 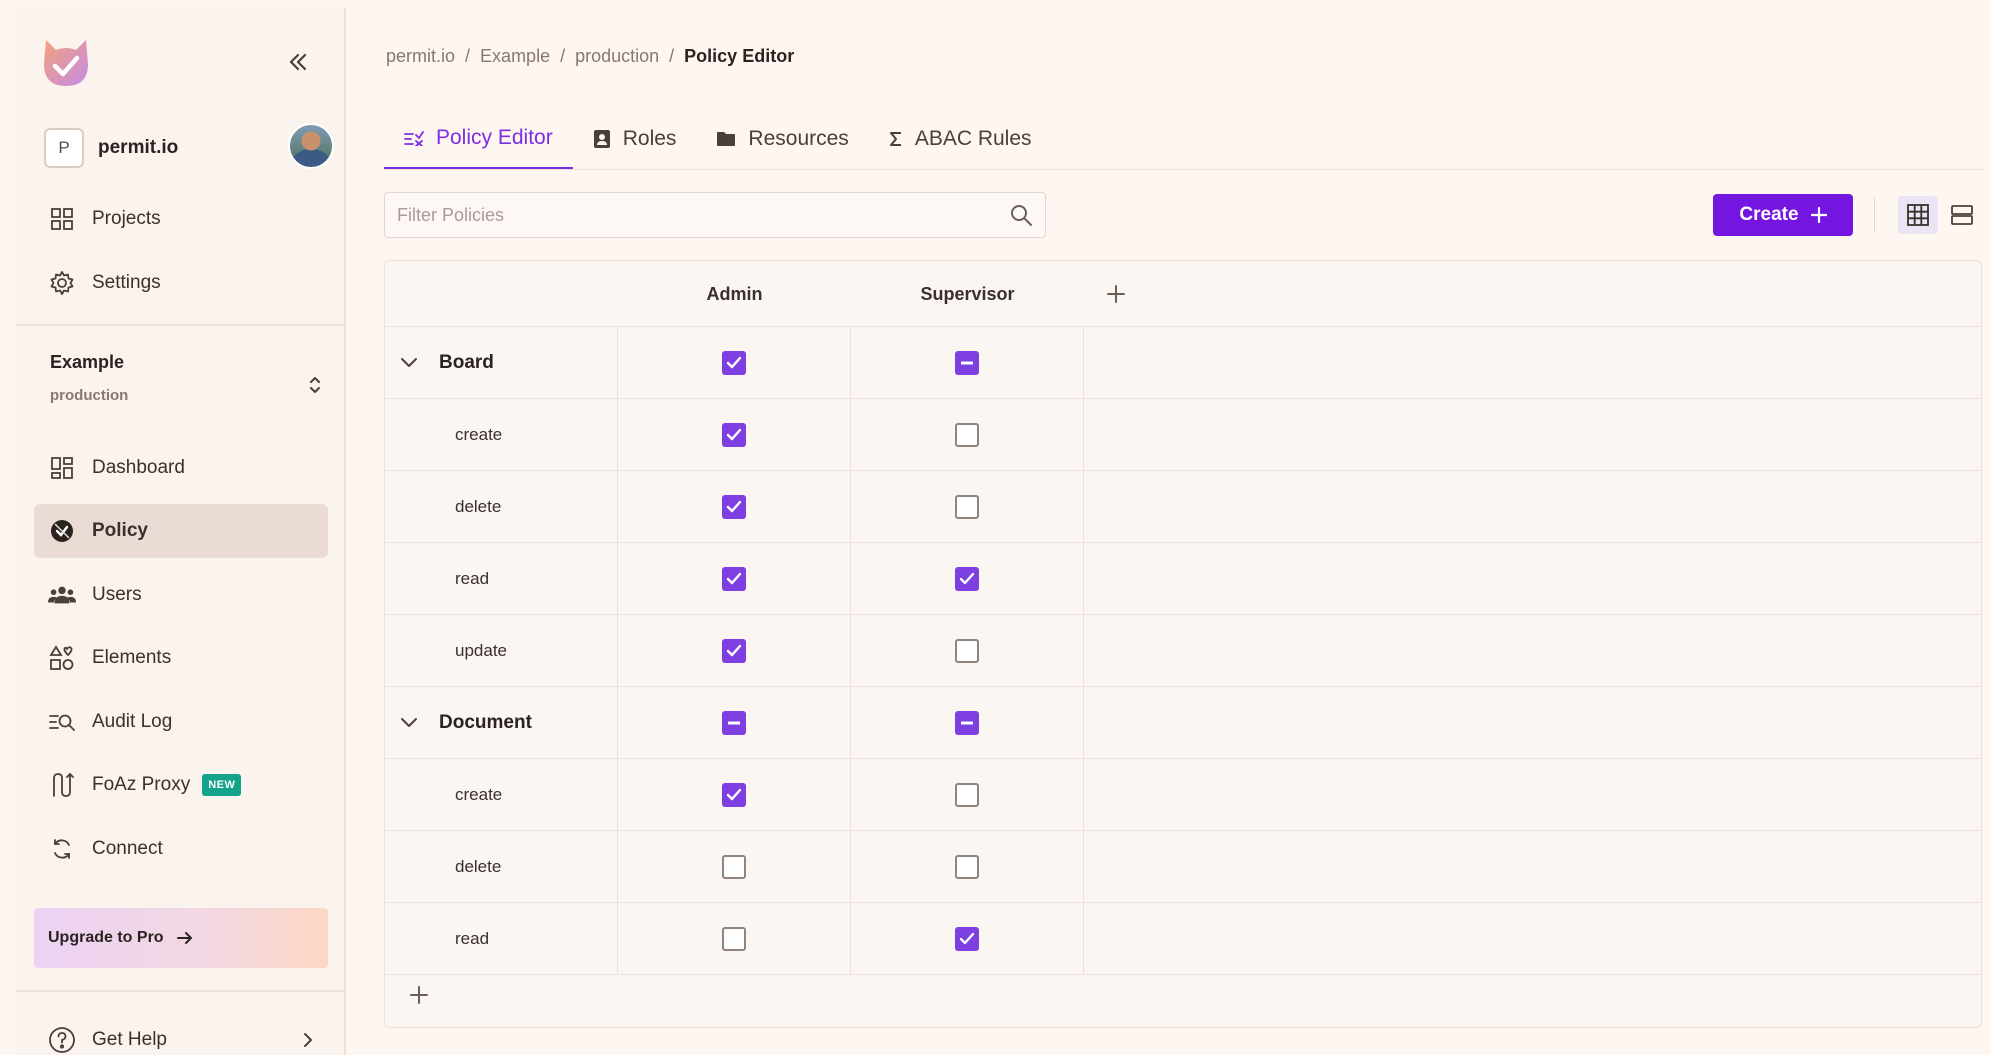 I want to click on tab-bar: Policy Editor Roles Resources ABAC Rules, so click(x=718, y=139).